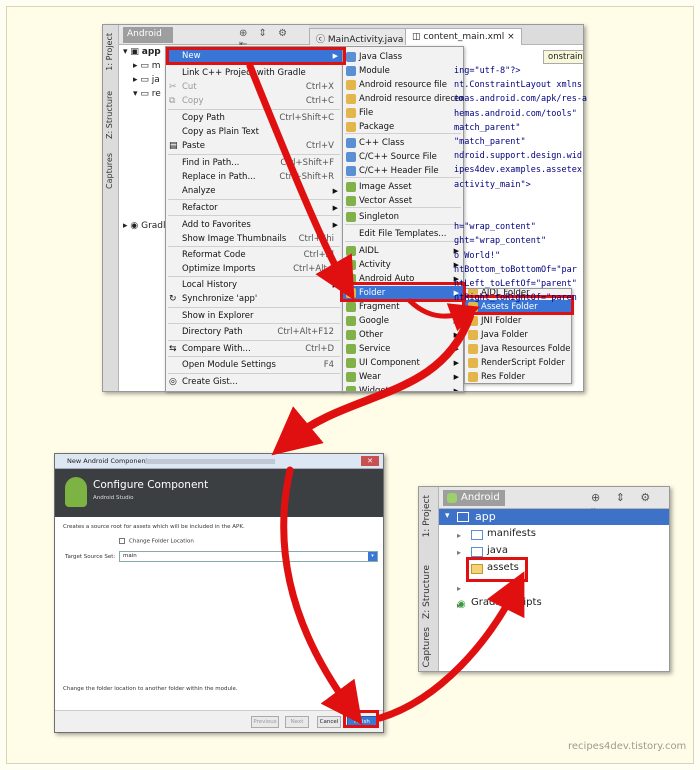 Image resolution: width=700 pixels, height=770 pixels. What do you see at coordinates (403, 187) in the screenshot?
I see `submenu-item: Image Asset` at bounding box center [403, 187].